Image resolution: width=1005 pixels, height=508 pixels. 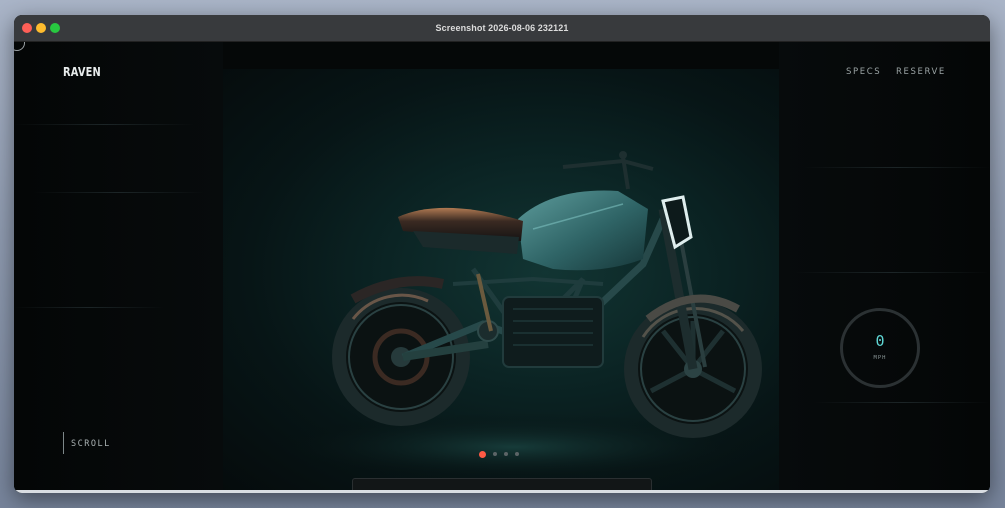 I want to click on nav-link-specs: SPECS, so click(x=863, y=72).